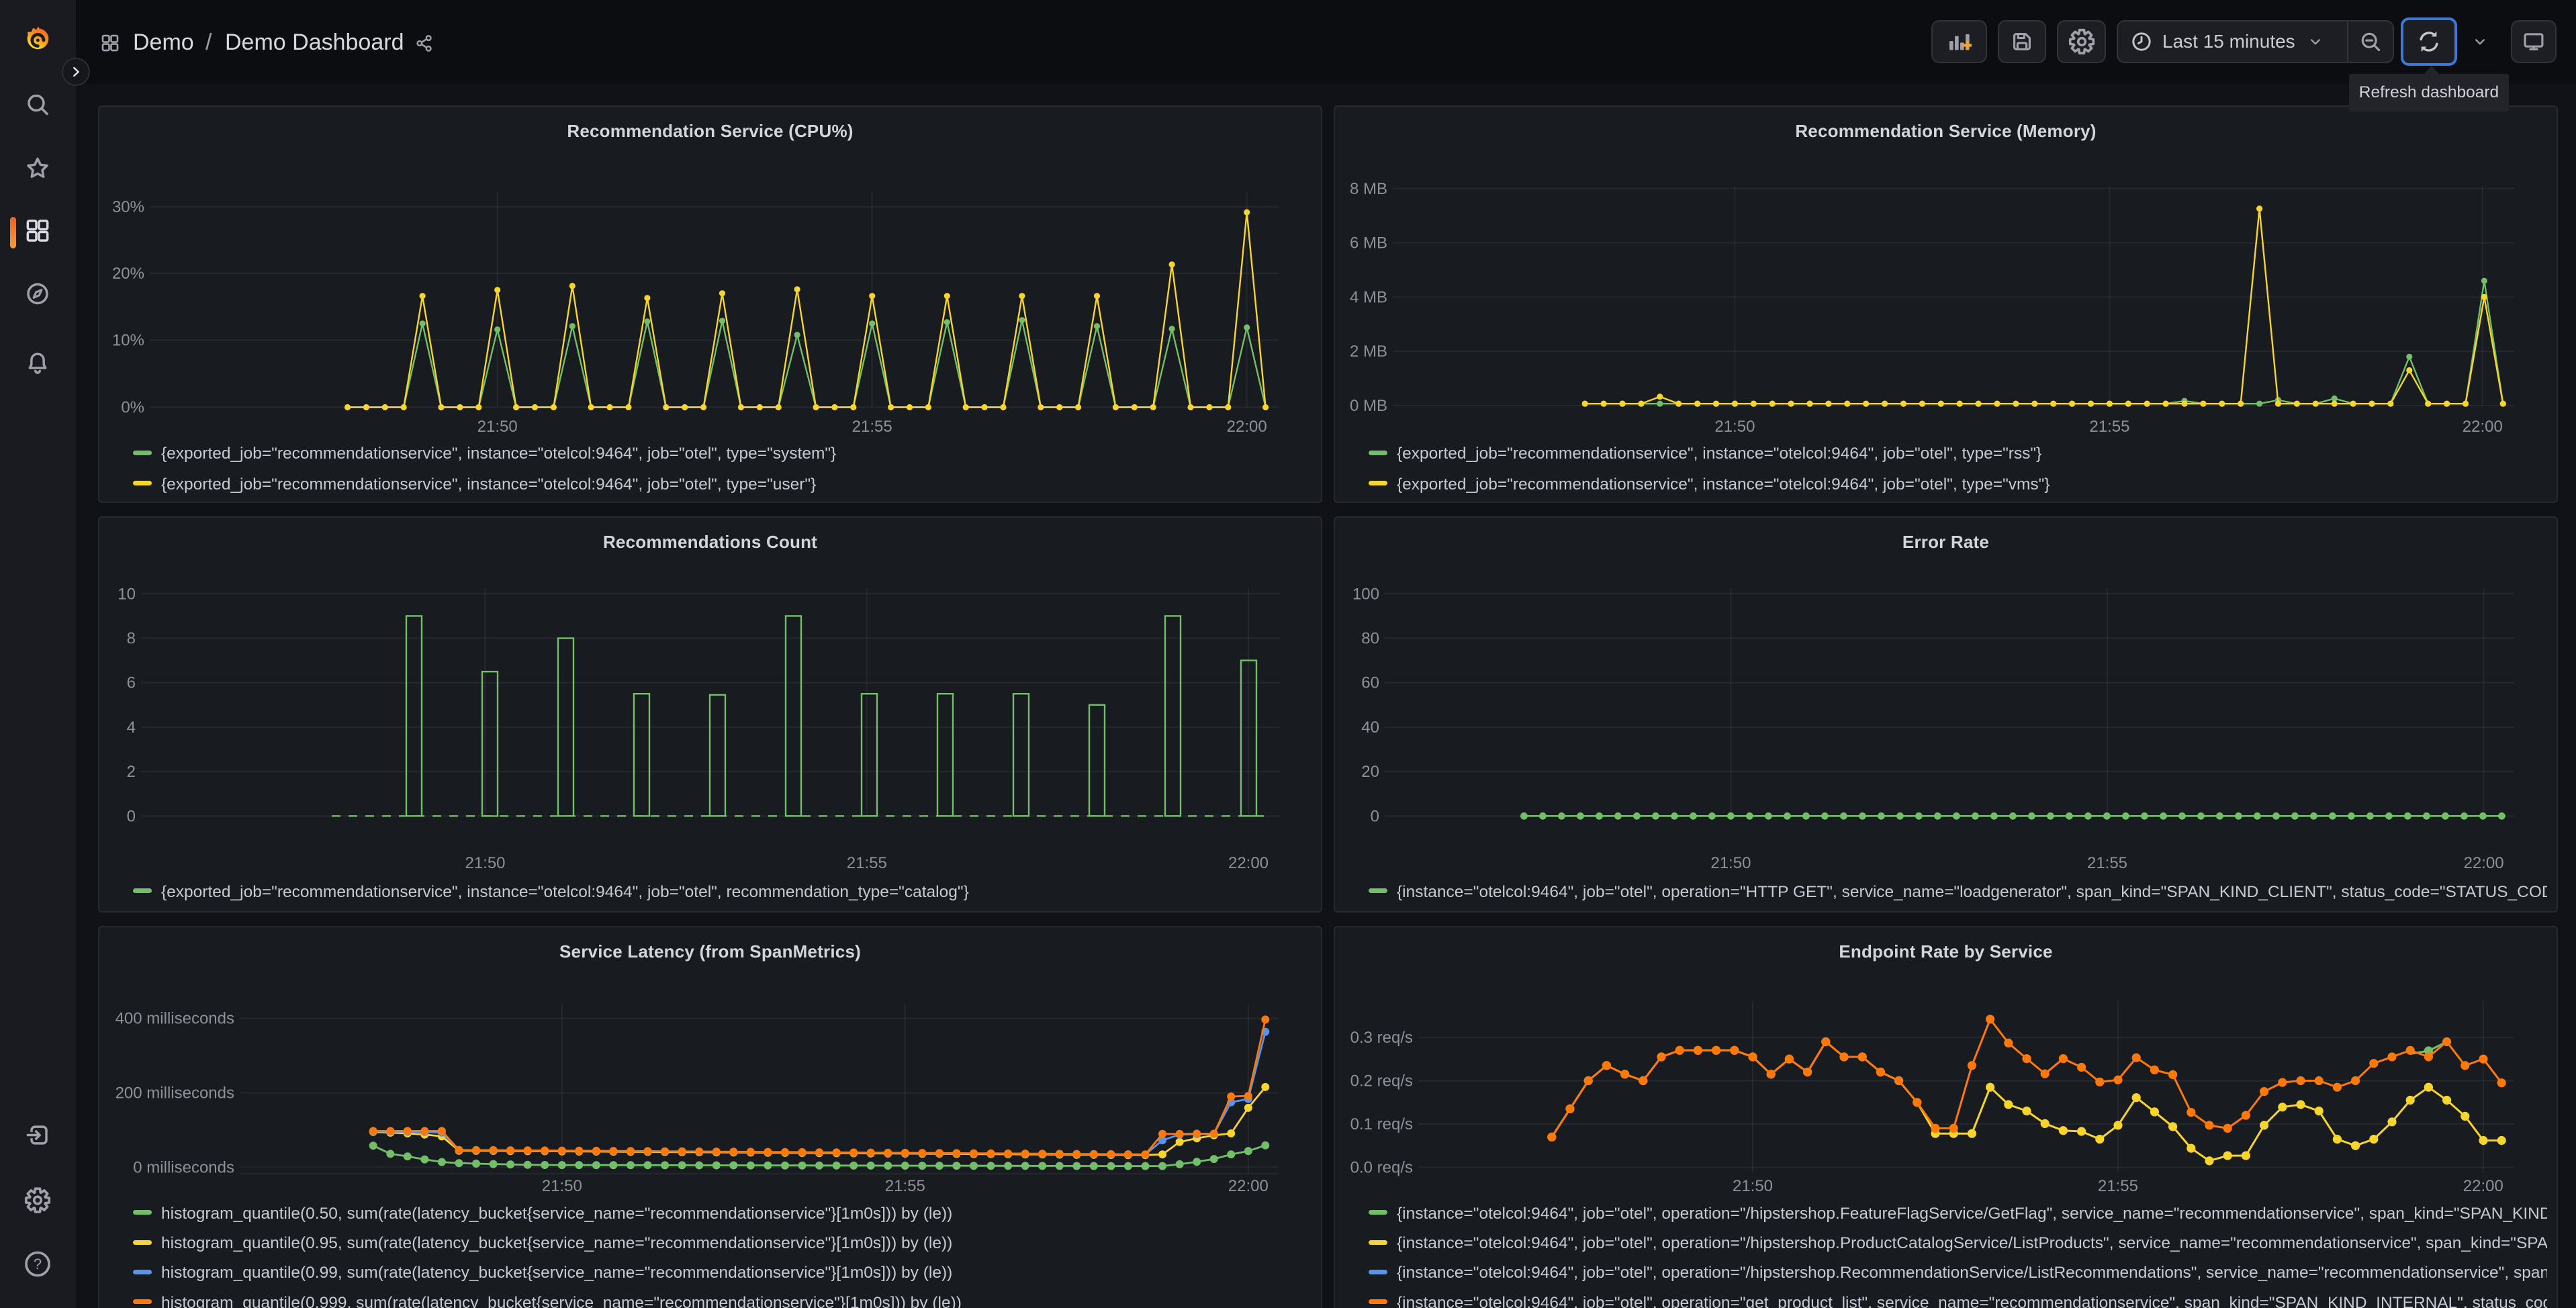 This screenshot has height=1308, width=2576. I want to click on svg-text: 6 MB, so click(1368, 243).